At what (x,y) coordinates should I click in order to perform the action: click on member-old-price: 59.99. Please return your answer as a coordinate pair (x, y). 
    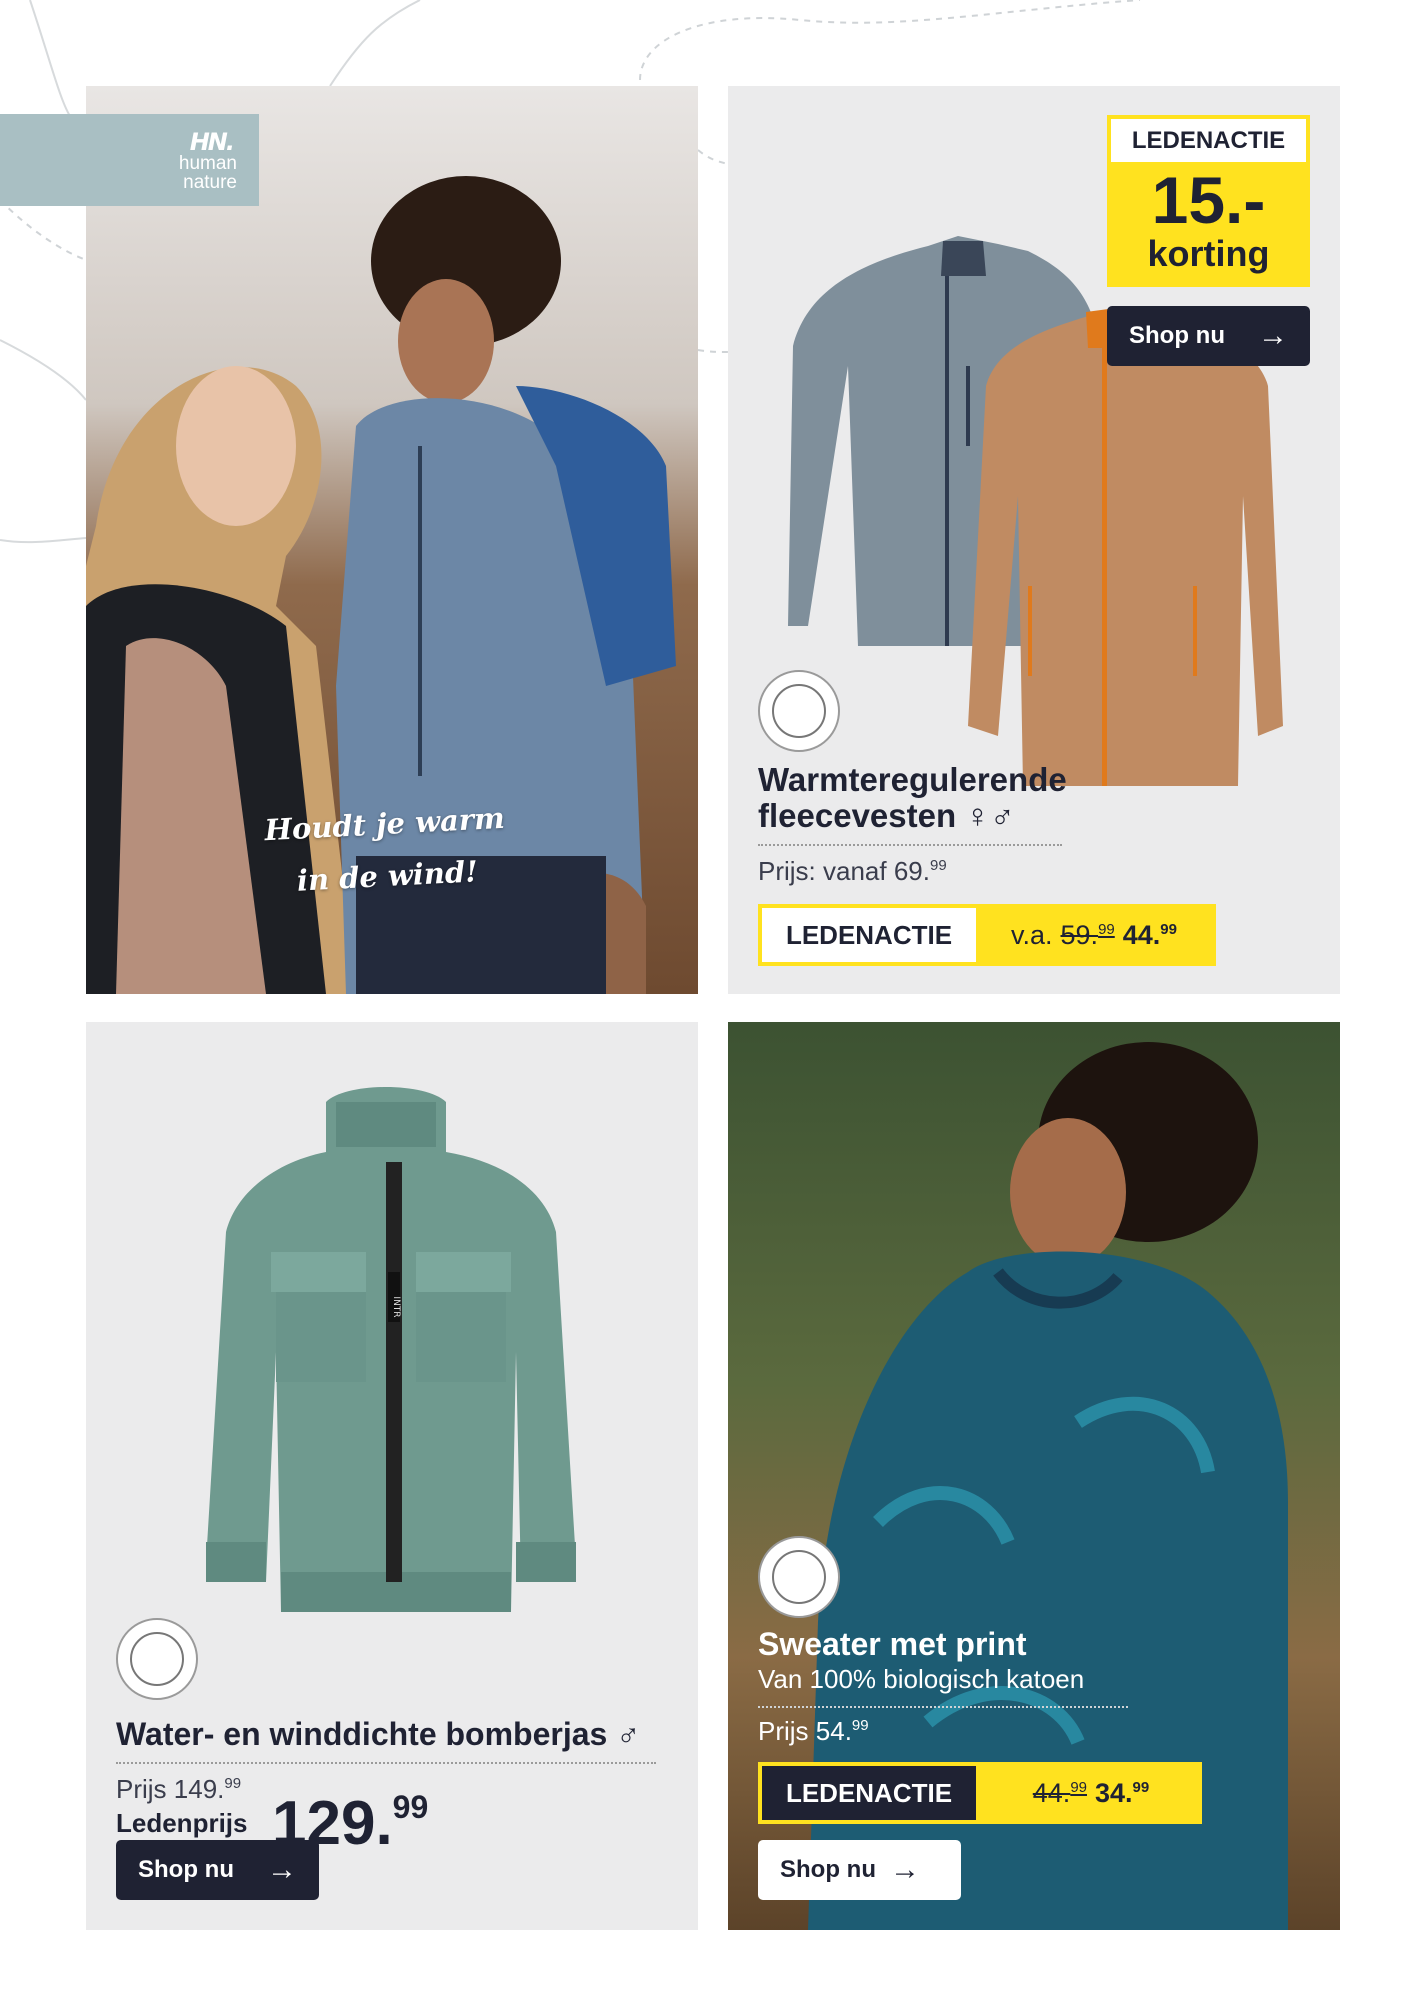
    Looking at the image, I should click on (1088, 935).